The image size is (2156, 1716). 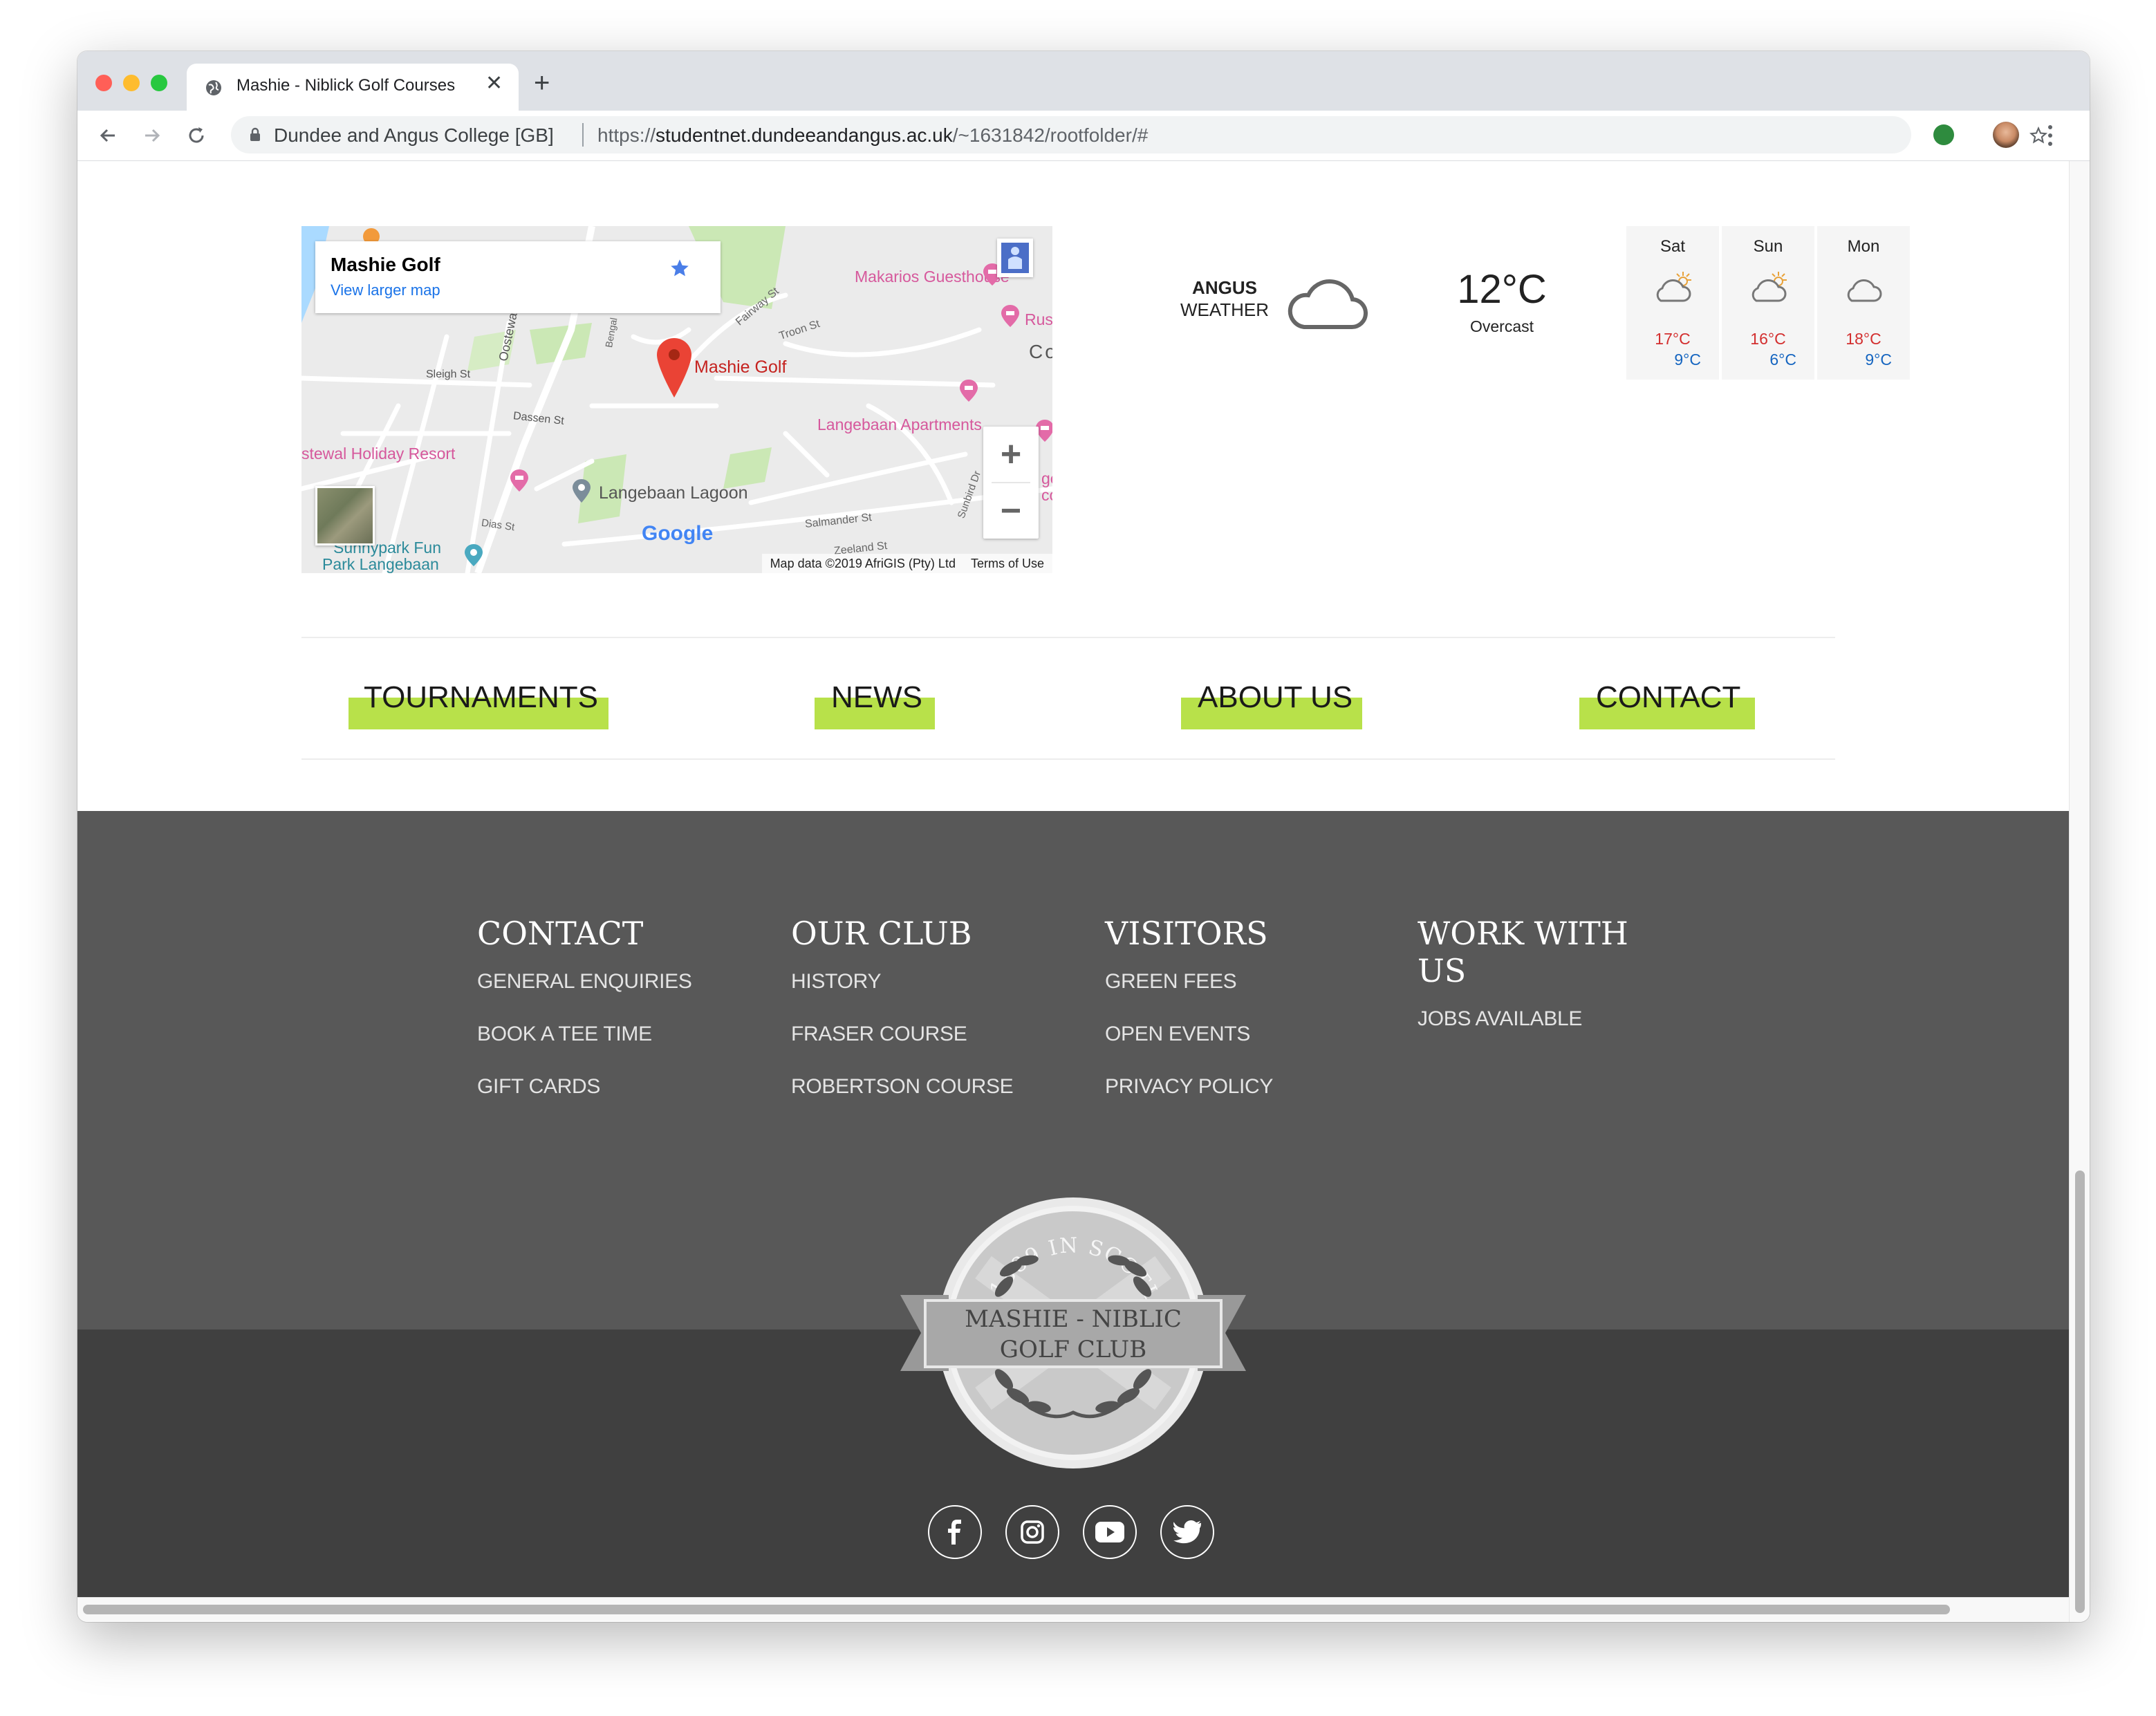 I want to click on forecast-day: Sat 17°C 9°C, so click(x=1672, y=303).